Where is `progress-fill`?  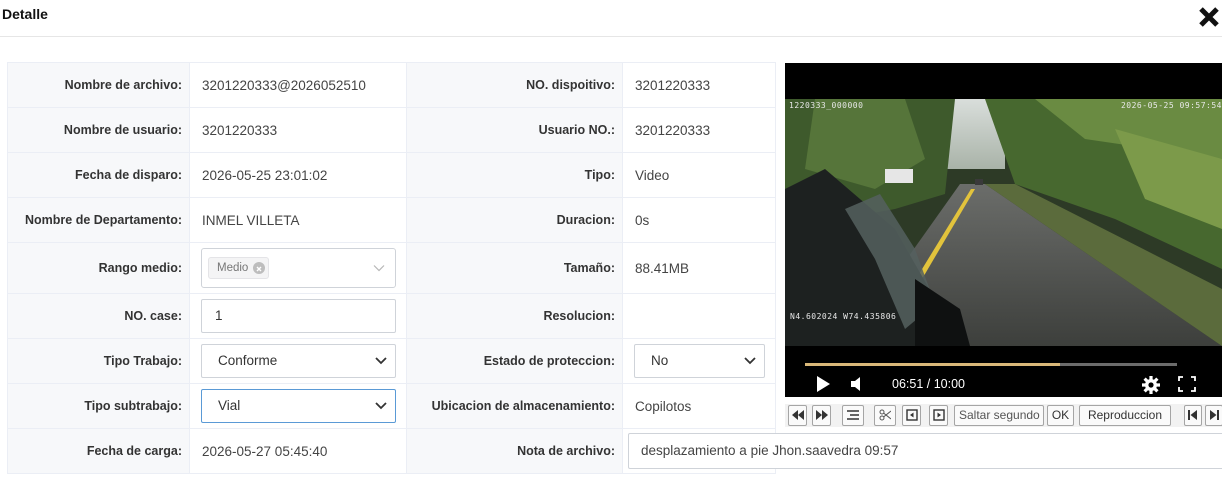
progress-fill is located at coordinates (932, 364).